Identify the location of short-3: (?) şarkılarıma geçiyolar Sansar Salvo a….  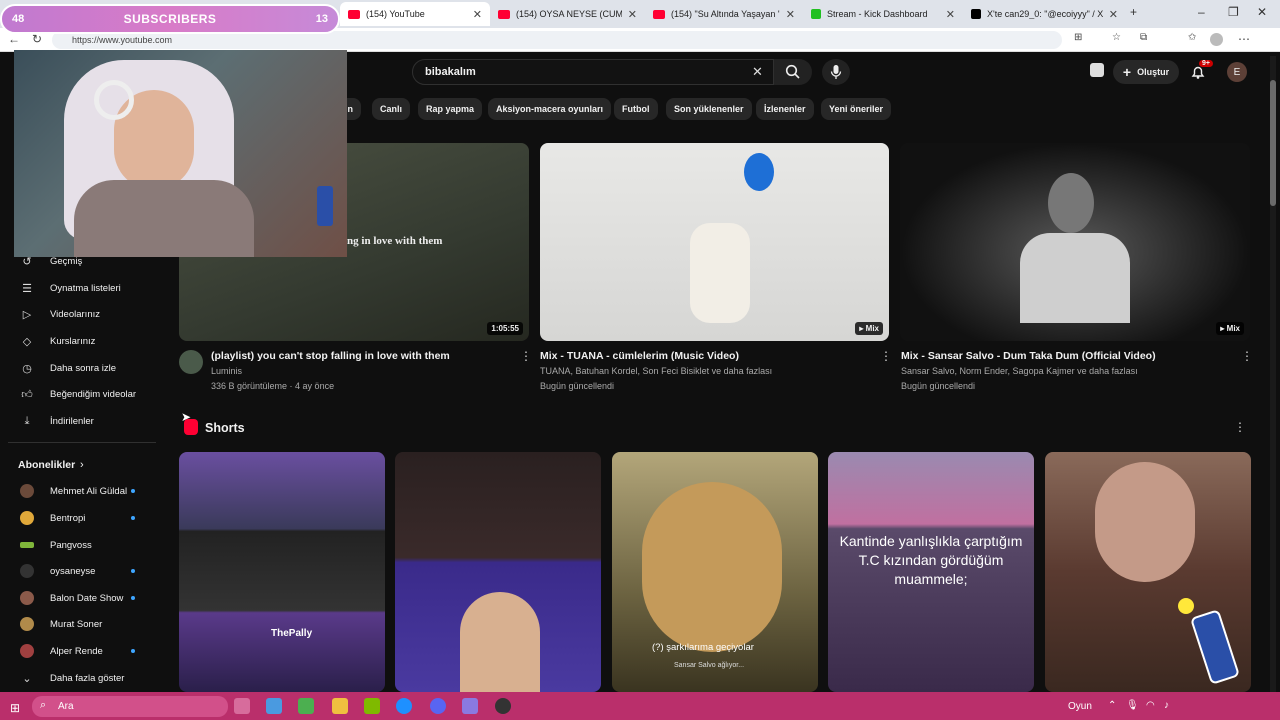
(715, 572).